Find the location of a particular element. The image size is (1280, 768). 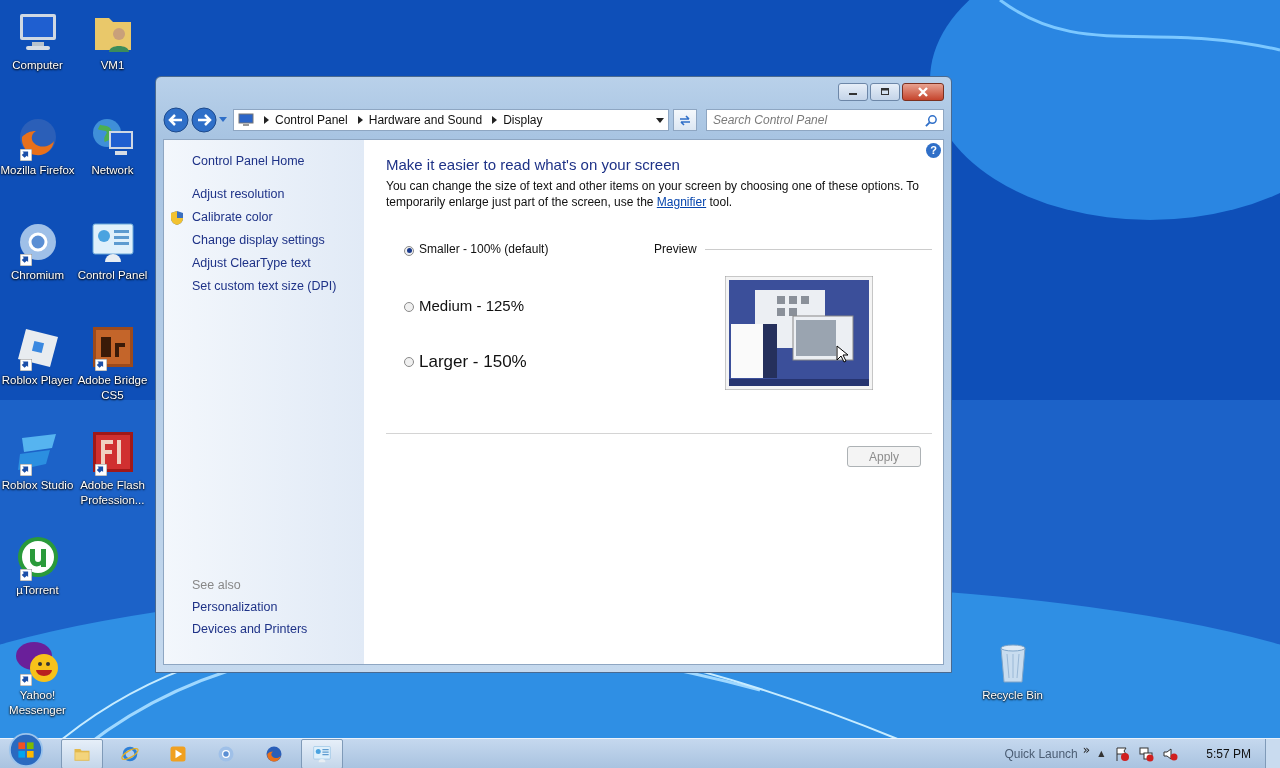

desktop-icon-label: Roblox Player is located at coordinates (37, 380).